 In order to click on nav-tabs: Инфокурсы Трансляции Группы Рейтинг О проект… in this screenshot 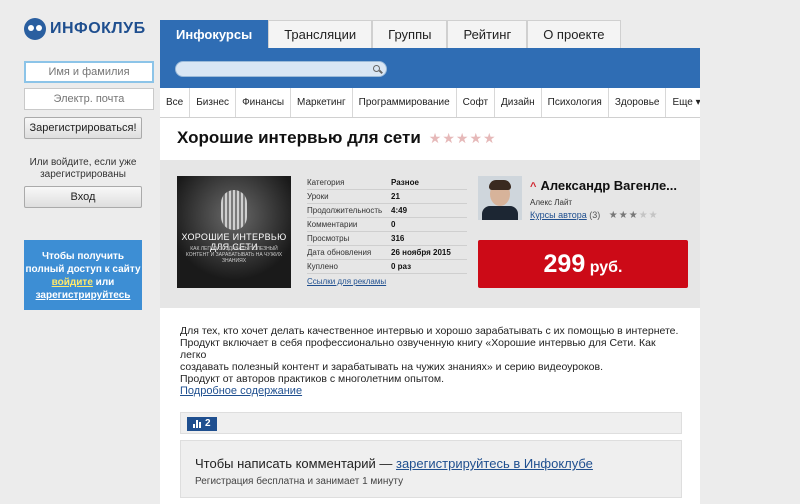, I will do `click(390, 34)`.